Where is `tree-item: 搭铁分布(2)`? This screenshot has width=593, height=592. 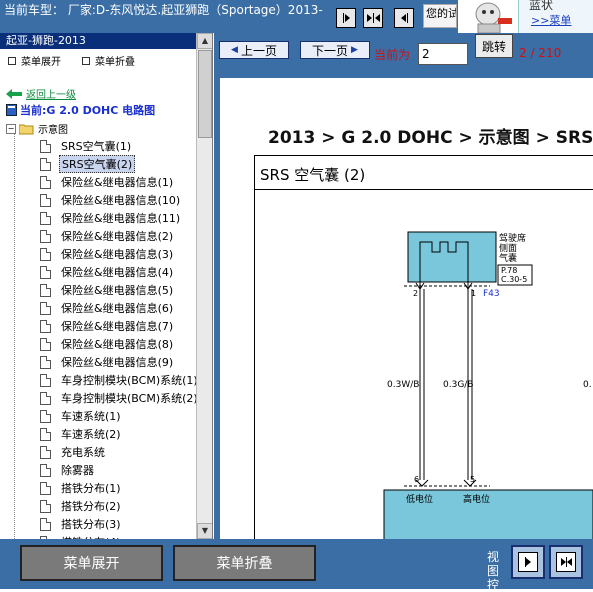
tree-item: 搭铁分布(2) is located at coordinates (81, 506).